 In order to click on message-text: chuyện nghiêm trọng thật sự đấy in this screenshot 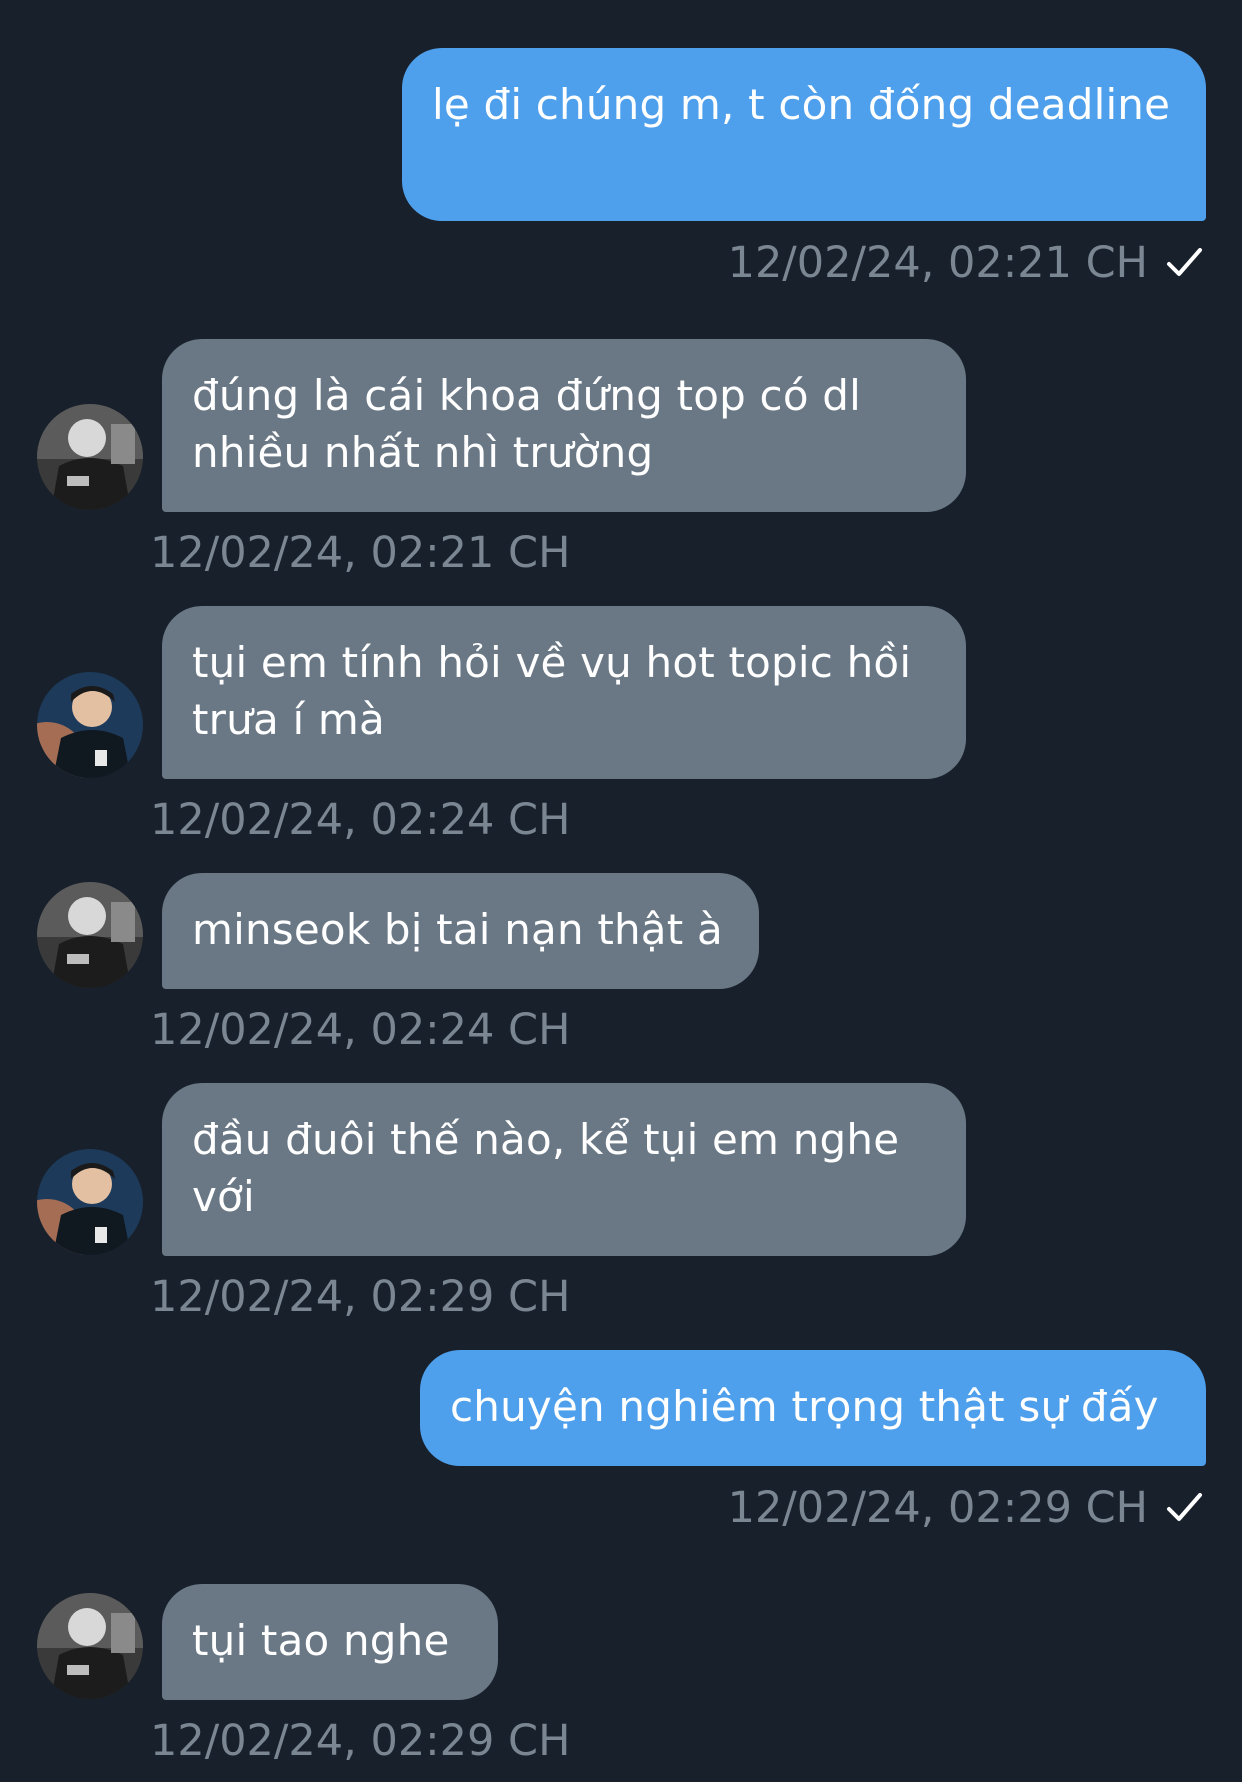, I will do `click(804, 1406)`.